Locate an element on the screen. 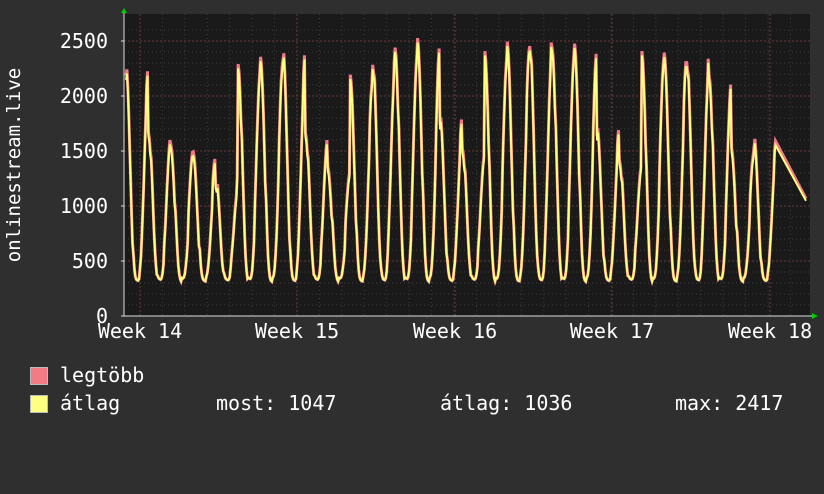 This screenshot has height=494, width=824. y-tick-label: 1500 is located at coordinates (84, 151).